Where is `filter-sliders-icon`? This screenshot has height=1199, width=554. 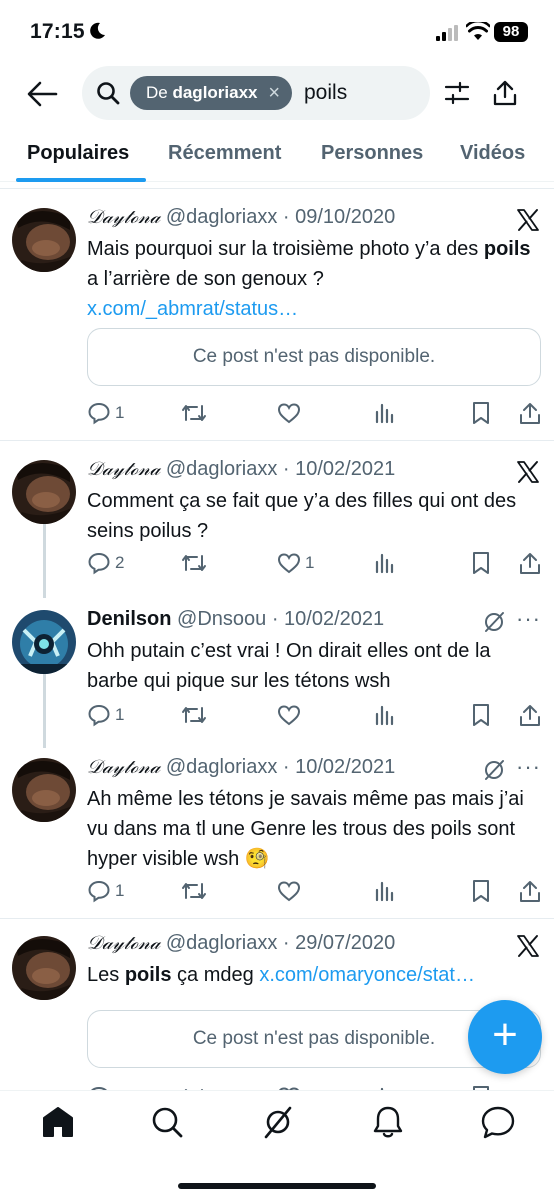
filter-sliders-icon is located at coordinates (457, 93).